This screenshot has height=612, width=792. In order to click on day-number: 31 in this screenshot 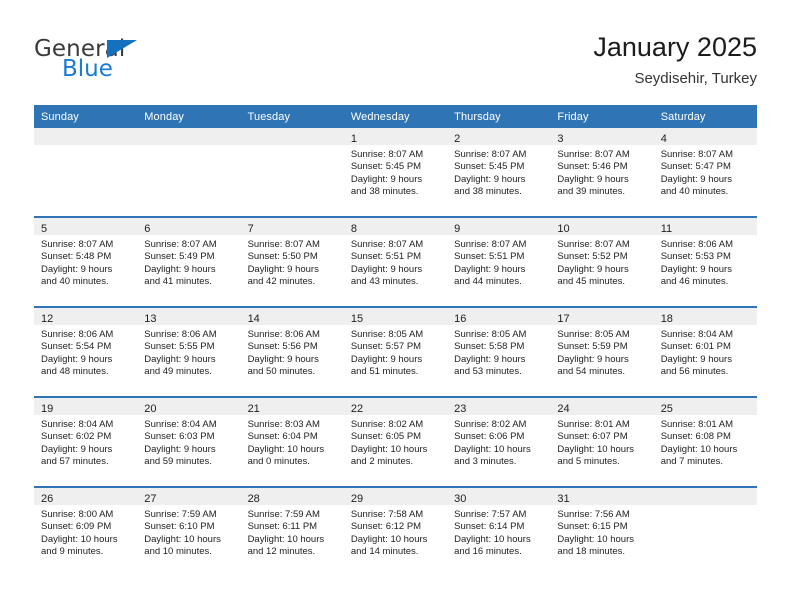, I will do `click(563, 499)`.